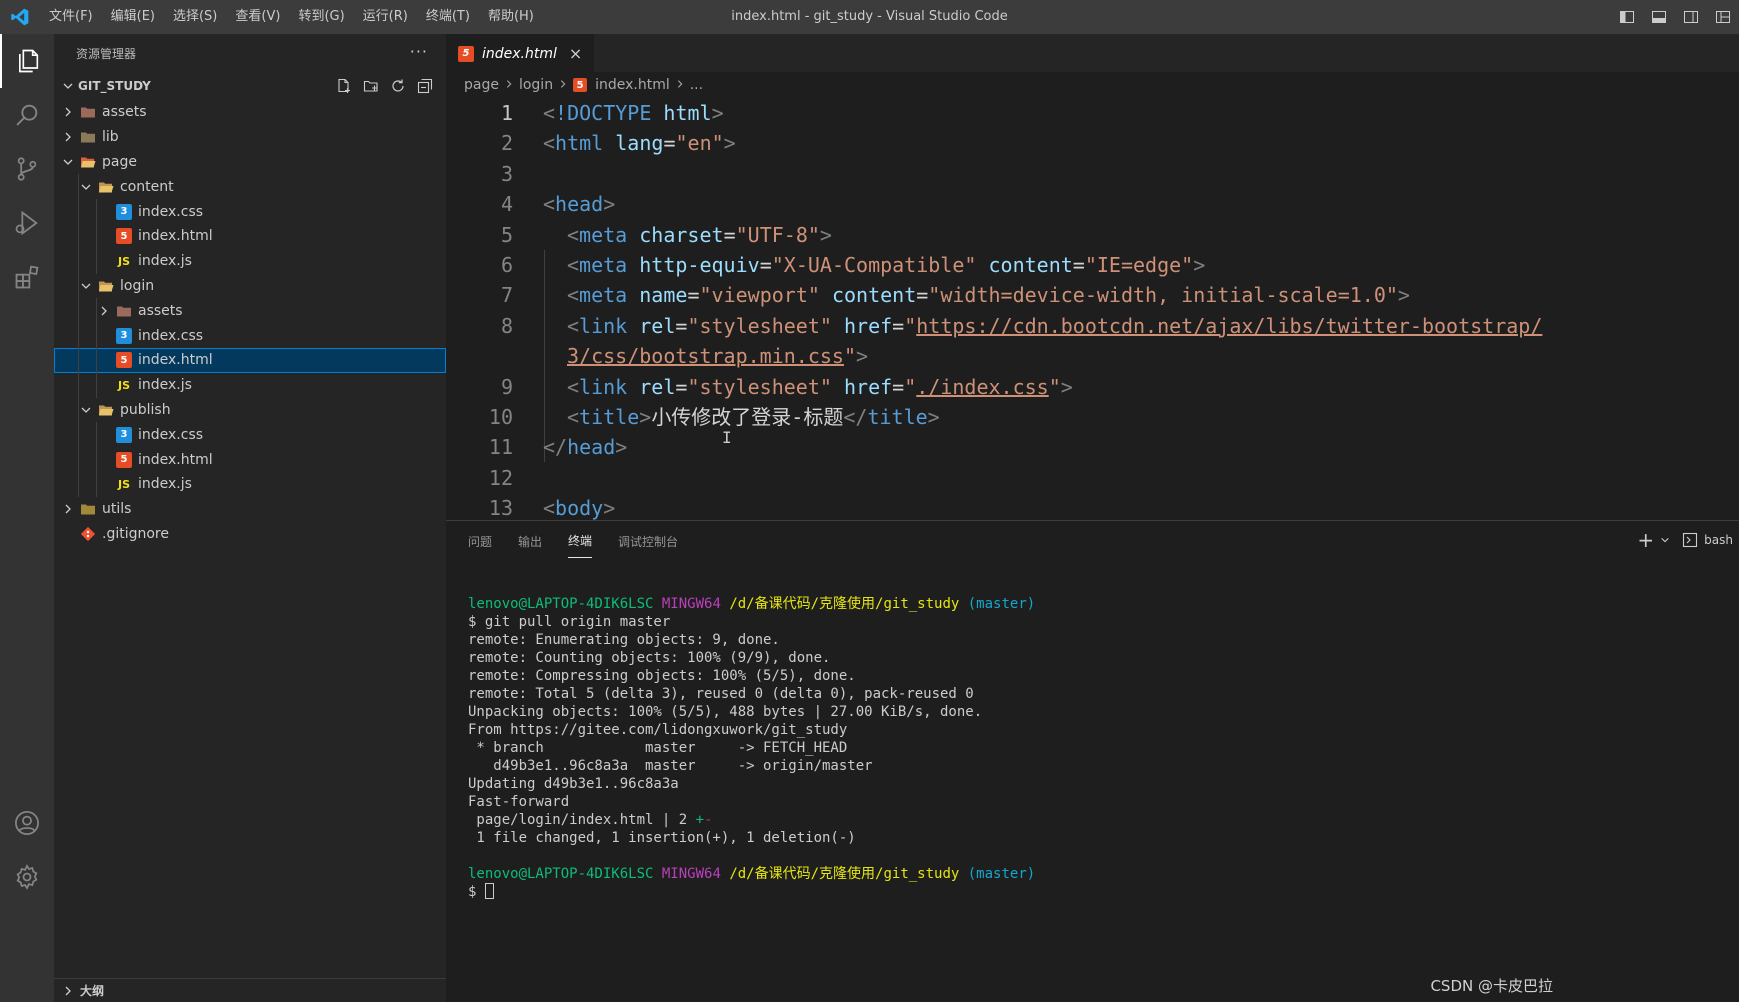  Describe the element at coordinates (536, 85) in the screenshot. I see `breadcrumb-item: login` at that location.